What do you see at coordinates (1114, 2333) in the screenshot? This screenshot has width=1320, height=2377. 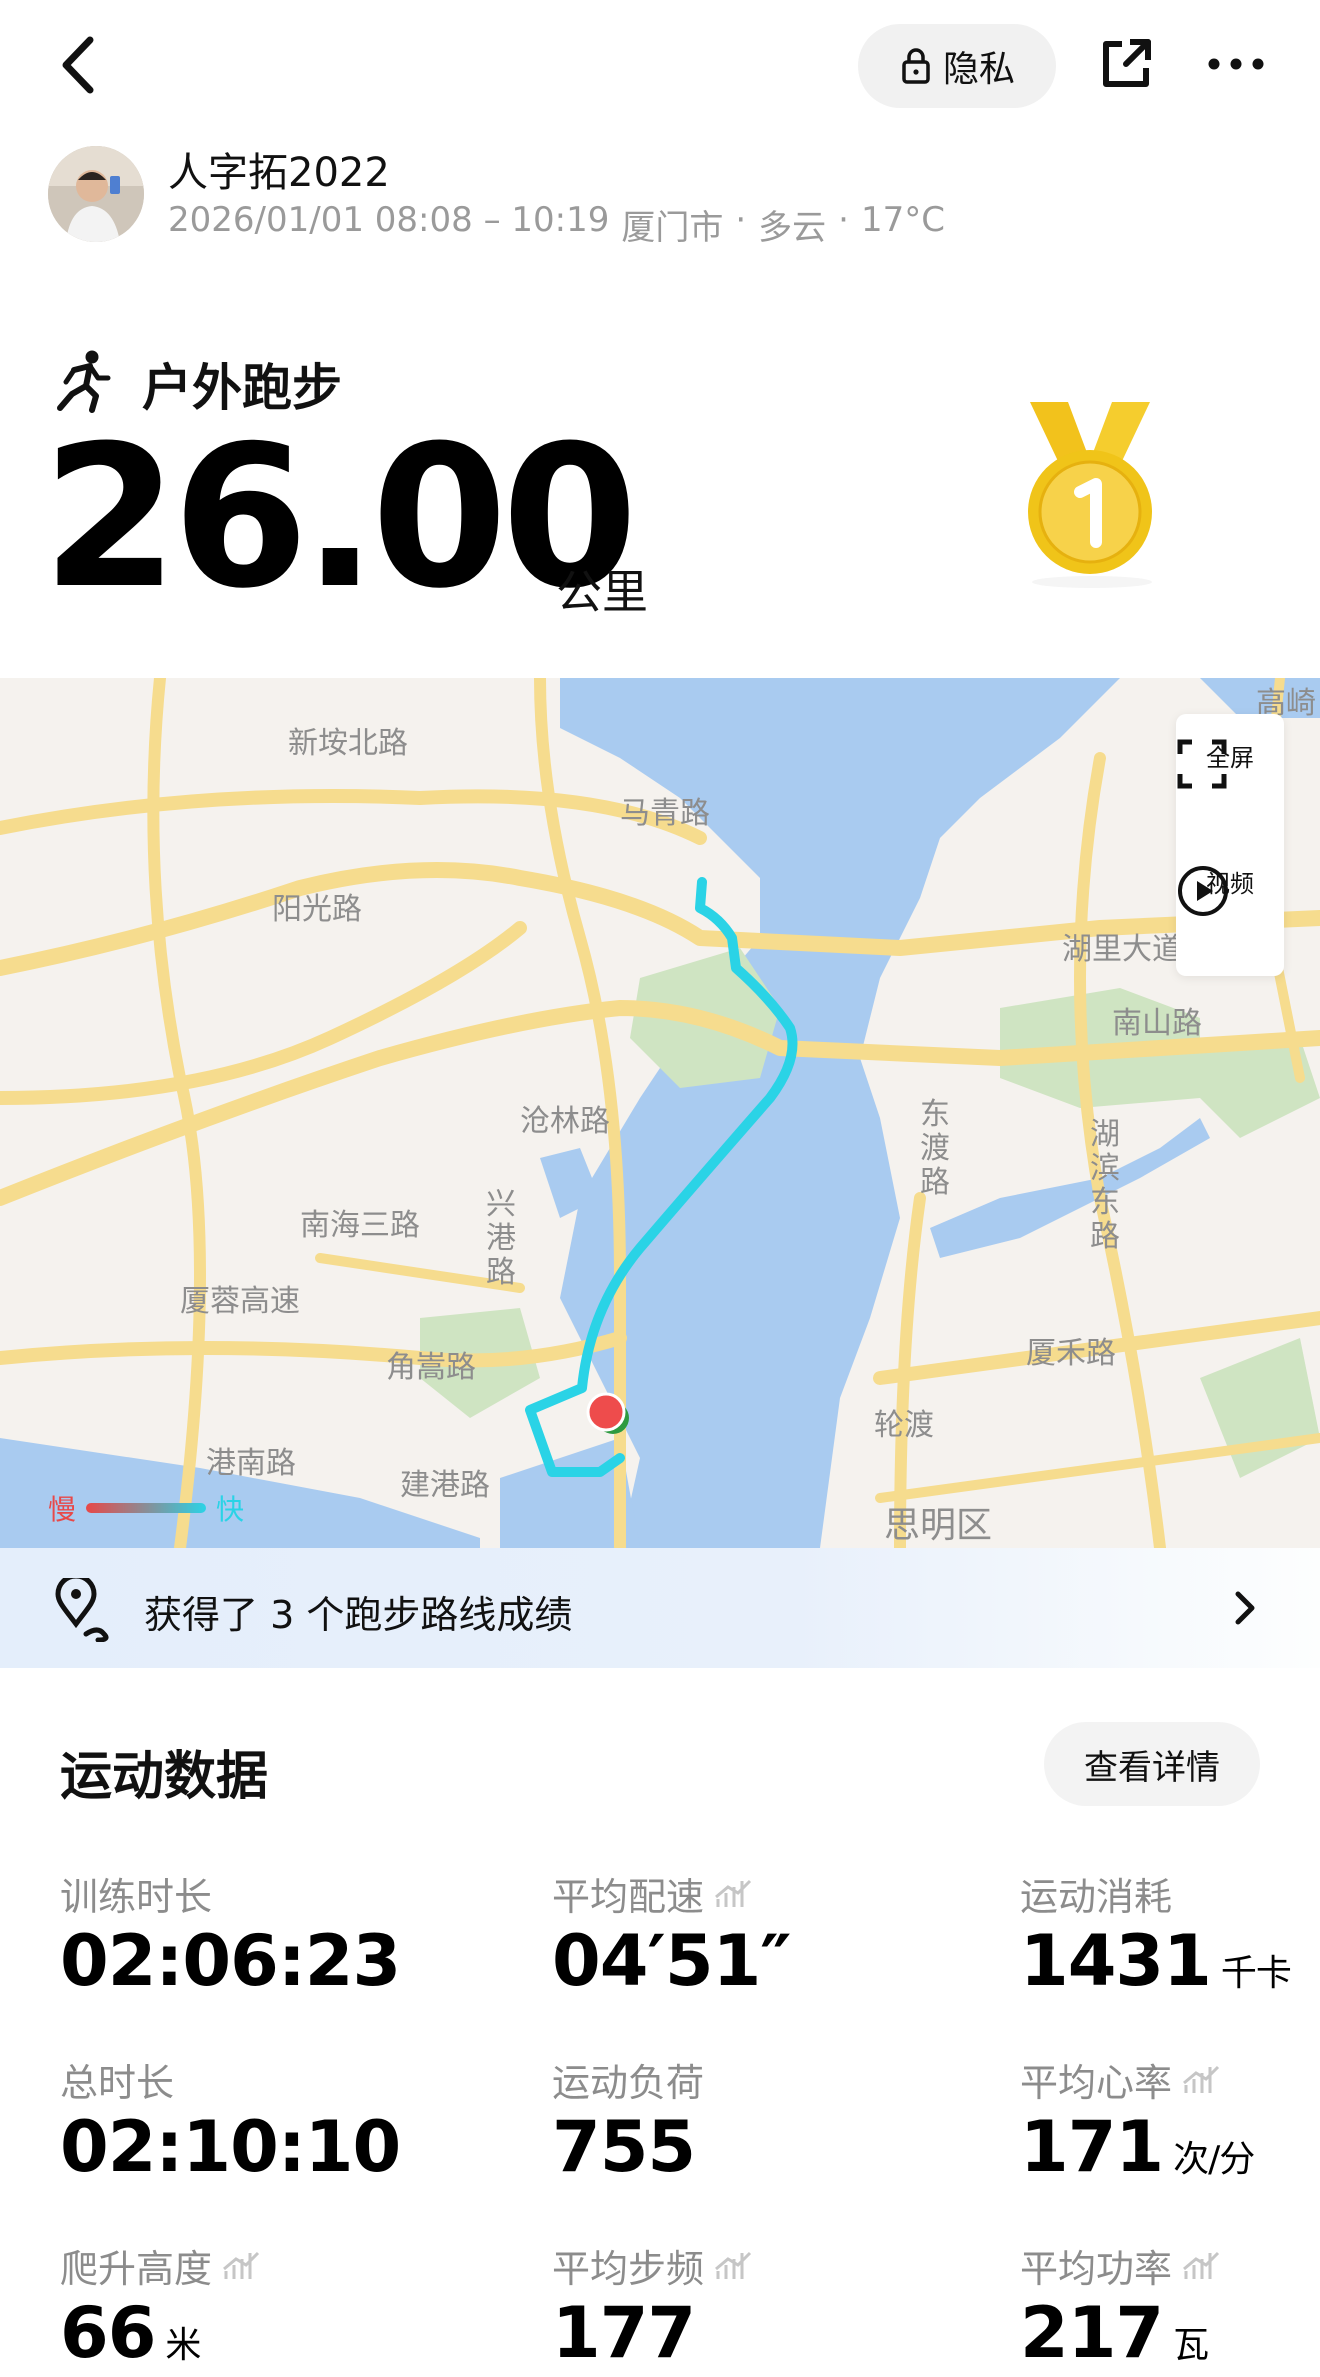 I see `stat-value: 217 瓦` at bounding box center [1114, 2333].